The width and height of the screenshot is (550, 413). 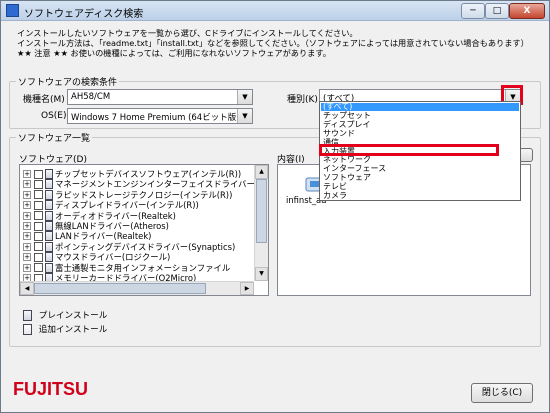 What do you see at coordinates (302, 100) in the screenshot?
I see `category-label: 種別(K)` at bounding box center [302, 100].